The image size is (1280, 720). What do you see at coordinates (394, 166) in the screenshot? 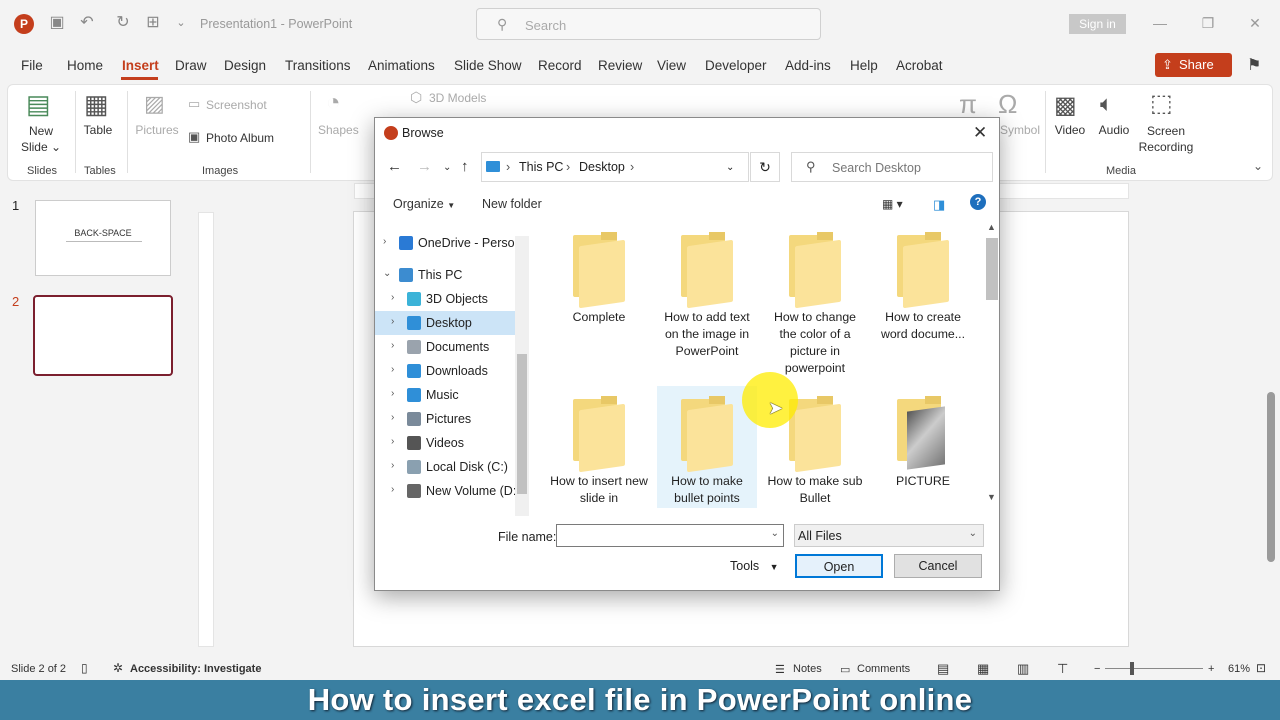
I see `back-icon: ←` at bounding box center [394, 166].